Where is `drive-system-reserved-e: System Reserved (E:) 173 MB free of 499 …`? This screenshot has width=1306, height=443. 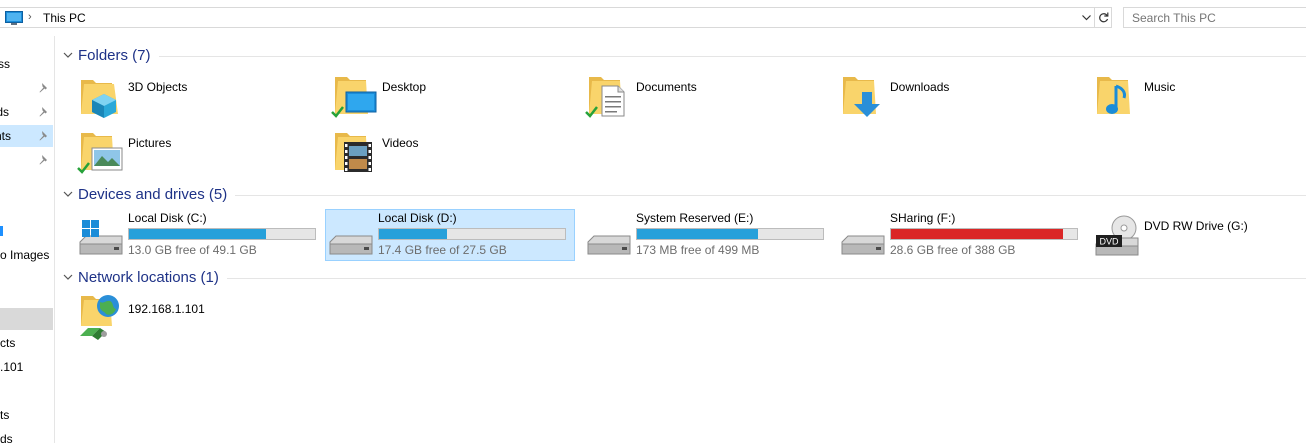
drive-system-reserved-e: System Reserved (E:) 173 MB free of 499 … is located at coordinates (708, 235).